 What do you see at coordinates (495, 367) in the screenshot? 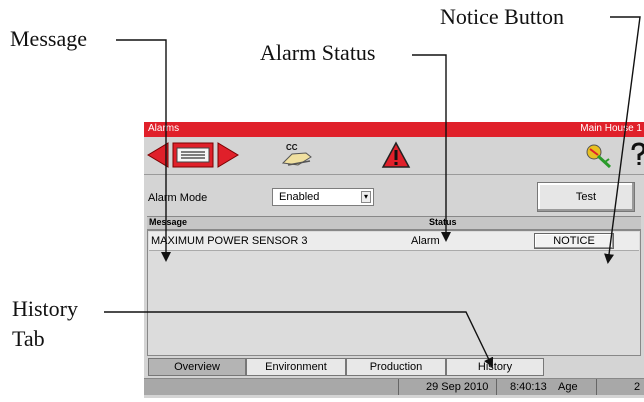
I see `tab-history: History` at bounding box center [495, 367].